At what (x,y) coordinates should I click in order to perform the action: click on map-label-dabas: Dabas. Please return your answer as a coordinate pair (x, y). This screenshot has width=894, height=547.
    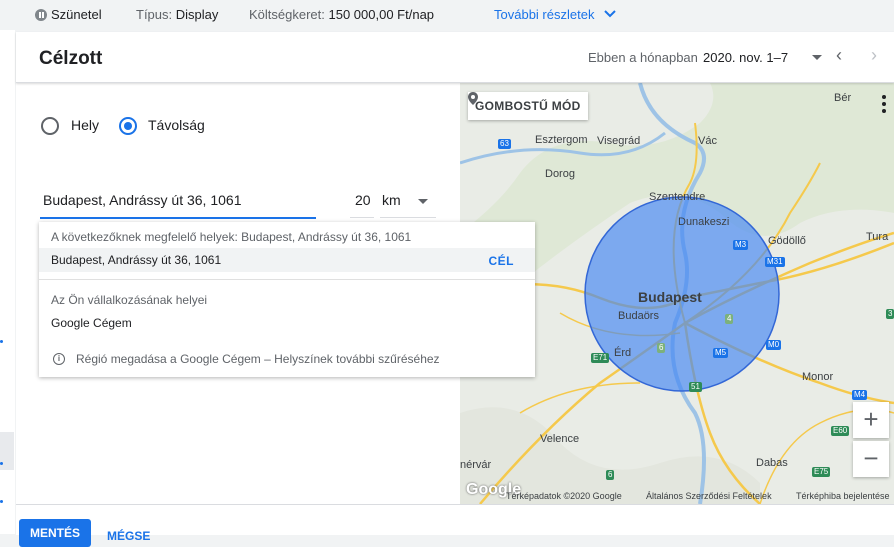
    Looking at the image, I should click on (772, 463).